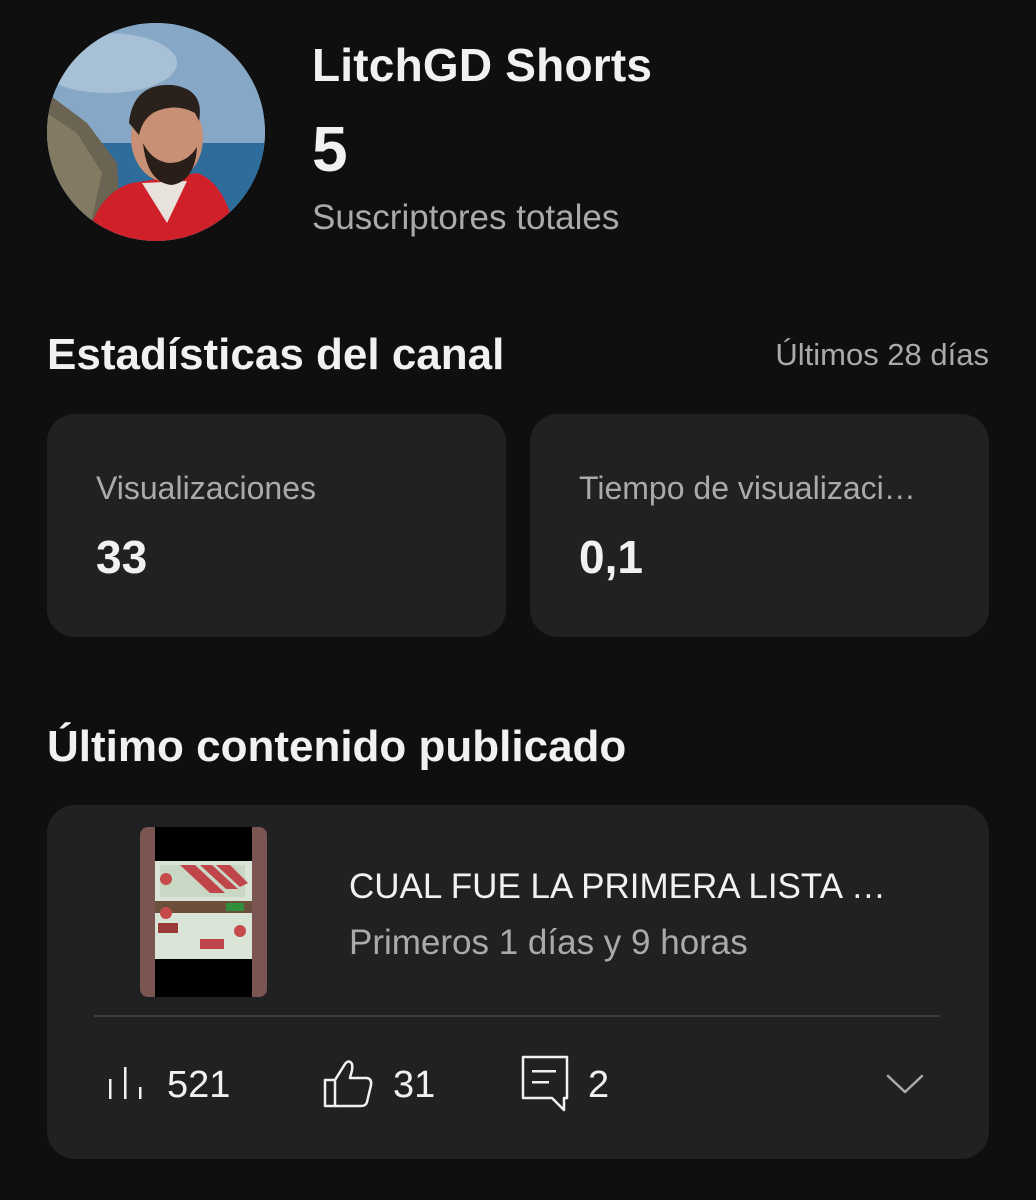 This screenshot has width=1036, height=1200. I want to click on views-metric: 521, so click(167, 1085).